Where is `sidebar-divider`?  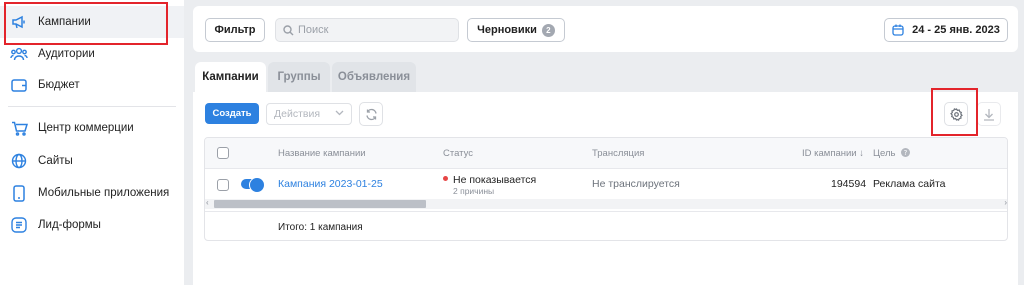
sidebar-divider is located at coordinates (92, 106).